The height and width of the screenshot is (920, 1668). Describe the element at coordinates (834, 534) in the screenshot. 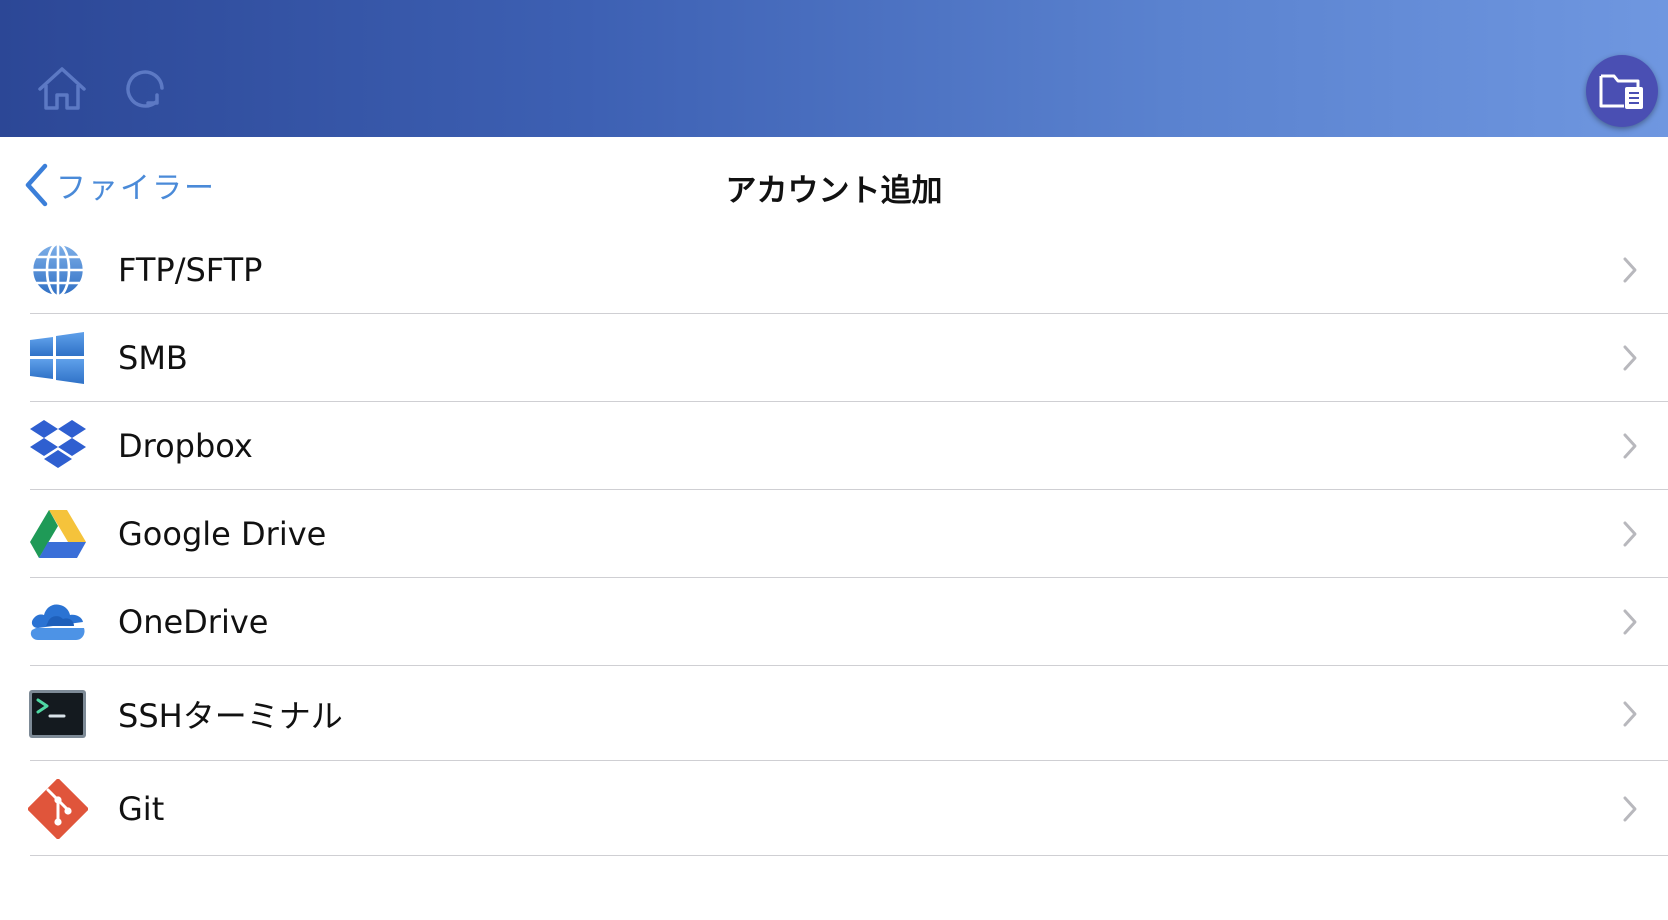

I see `list-item-google-drive: Google Drive` at that location.